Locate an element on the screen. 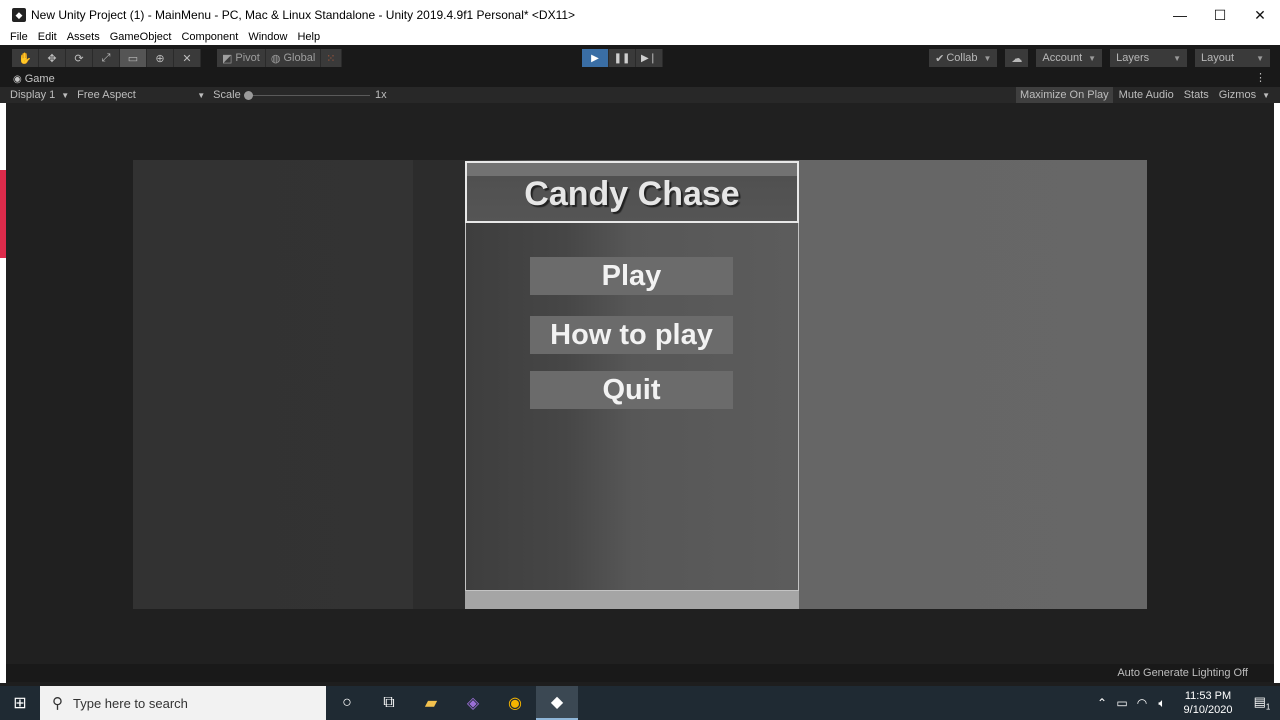 This screenshot has width=1280, height=720. cortana-icon: ○ is located at coordinates (347, 703).